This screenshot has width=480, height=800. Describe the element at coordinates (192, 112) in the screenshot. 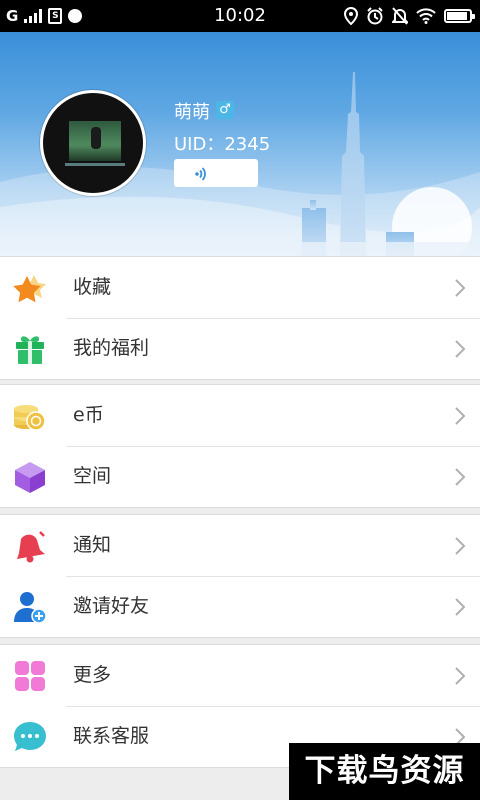

I see `username: 萌萌` at that location.